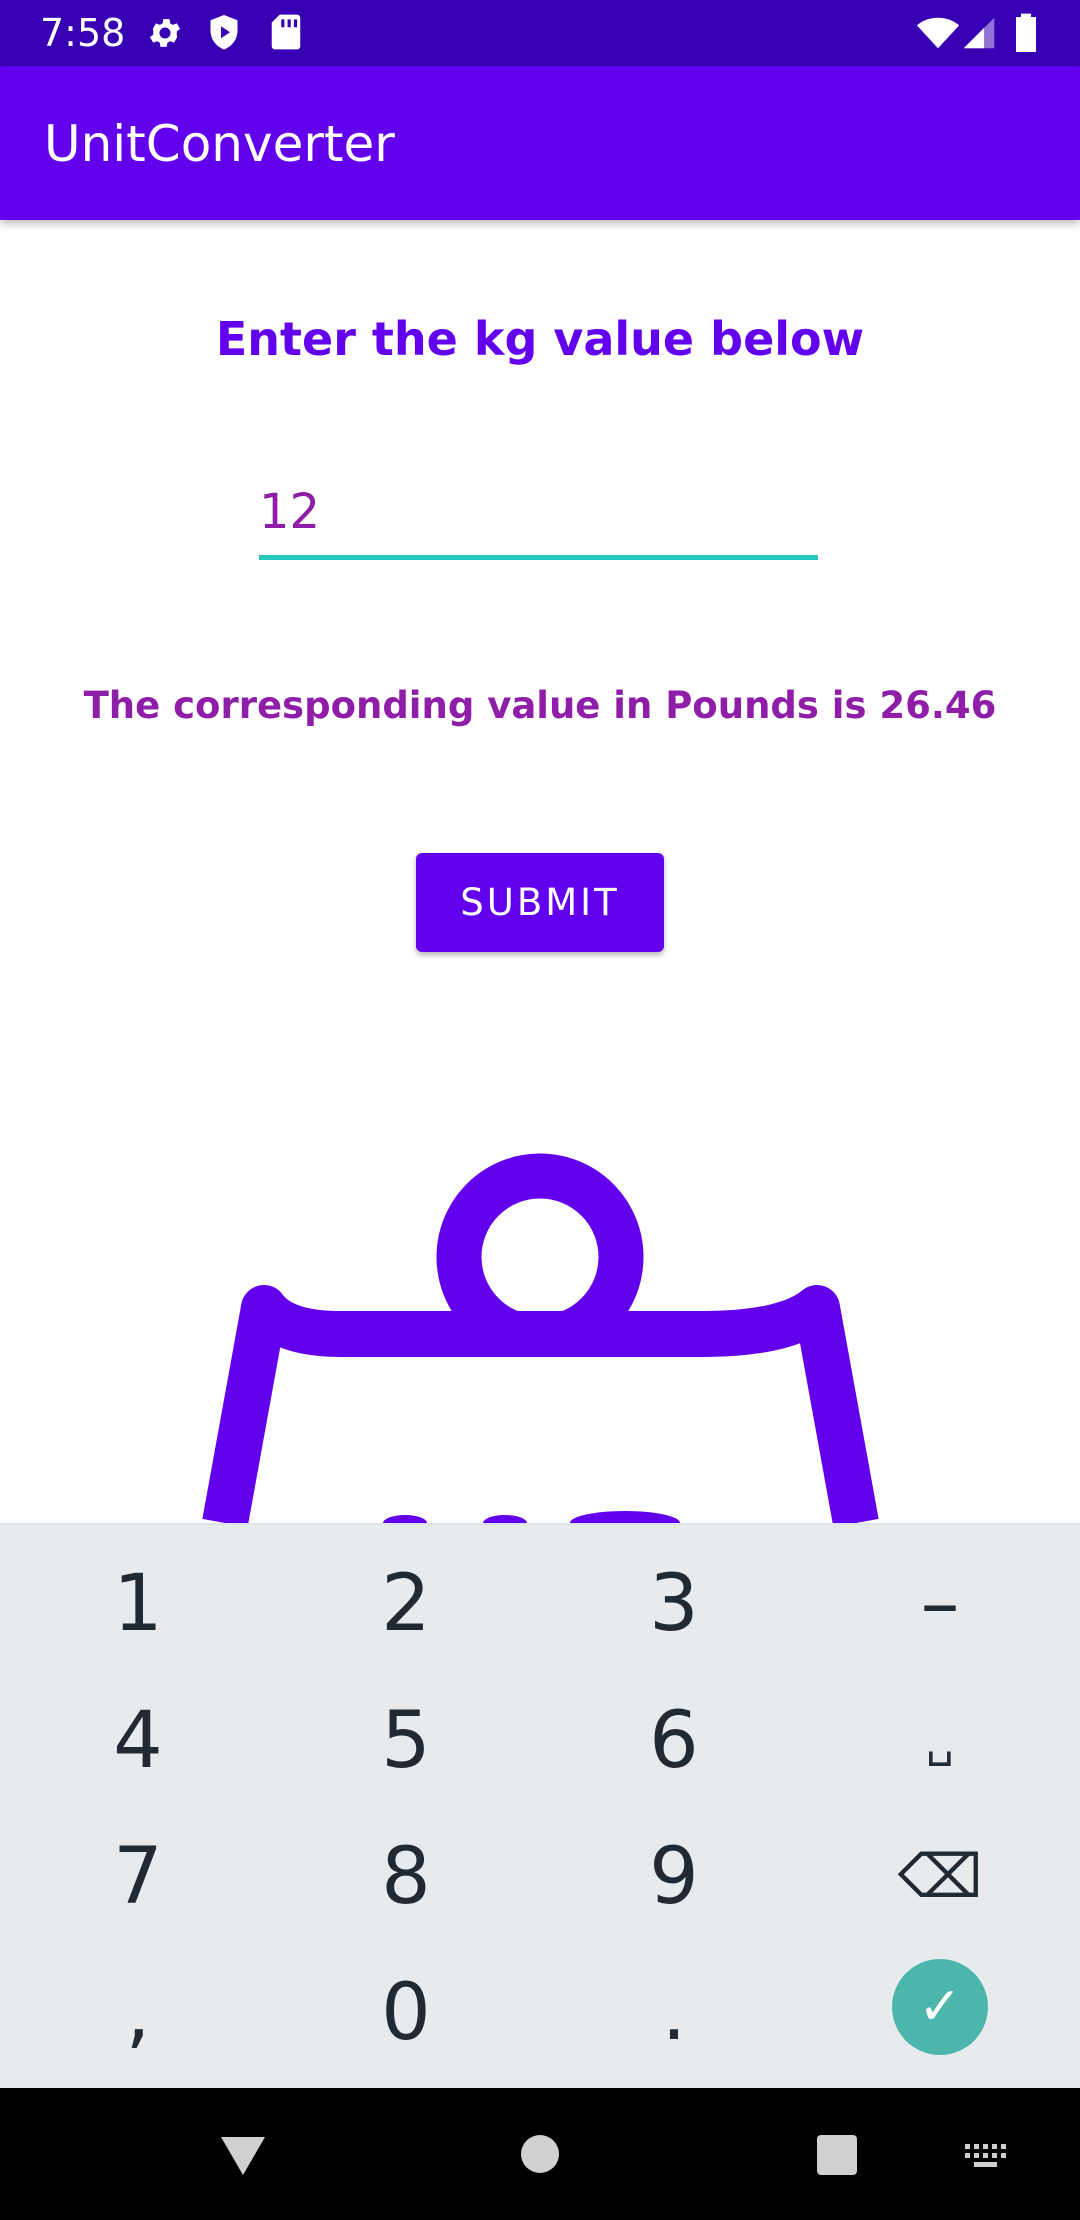 This screenshot has width=1080, height=2220. Describe the element at coordinates (674, 1604) in the screenshot. I see `key-3: 3` at that location.